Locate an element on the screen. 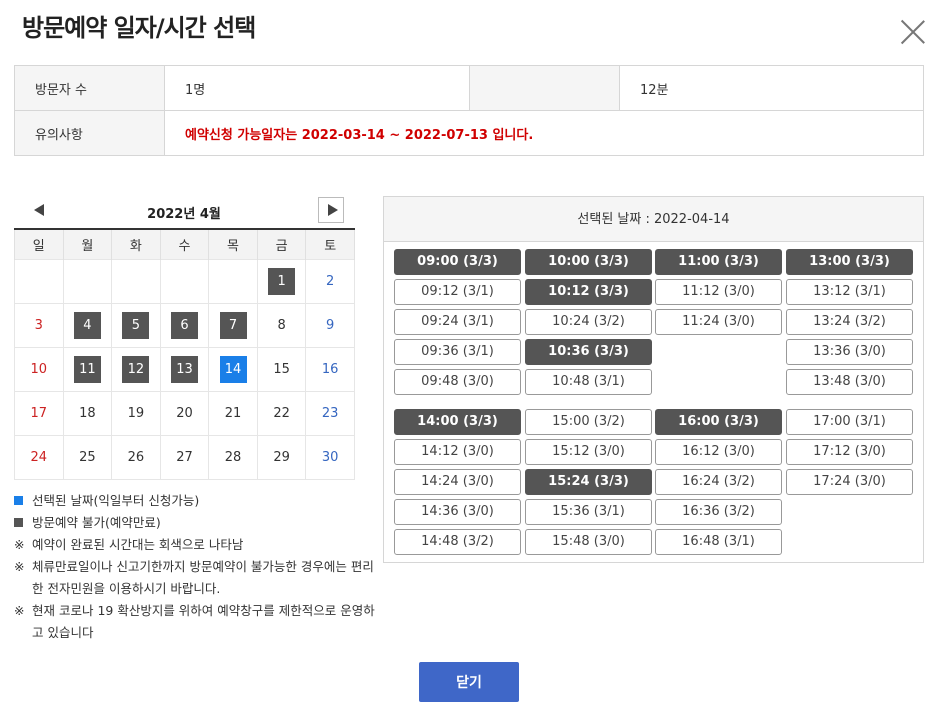 The height and width of the screenshot is (714, 930). calendar-day: 16 is located at coordinates (330, 369).